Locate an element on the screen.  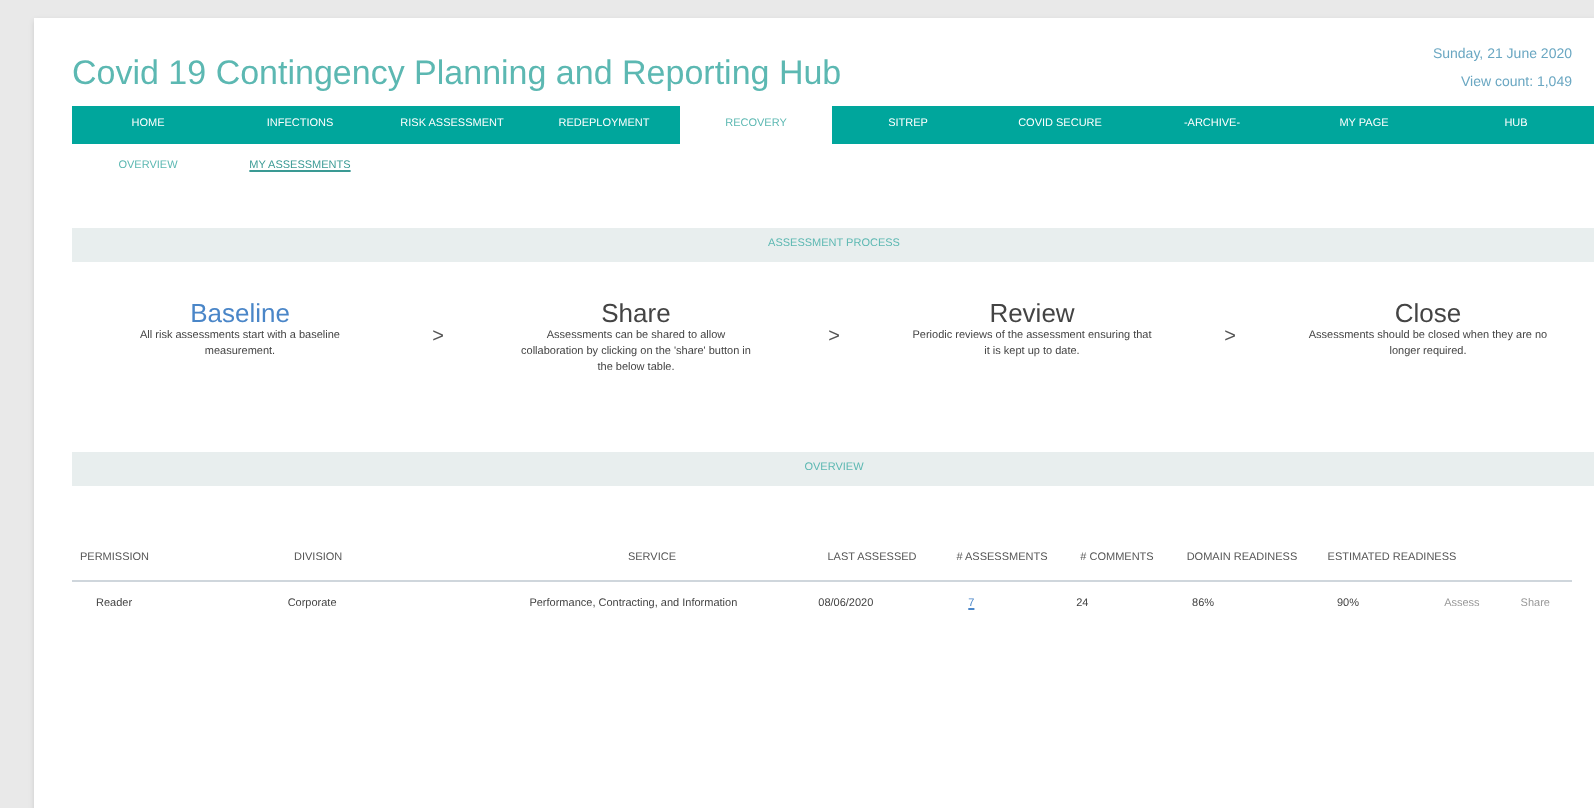
page-title: Covid 19 Contingency Planning and Reporting Hub is located at coordinates (457, 76).